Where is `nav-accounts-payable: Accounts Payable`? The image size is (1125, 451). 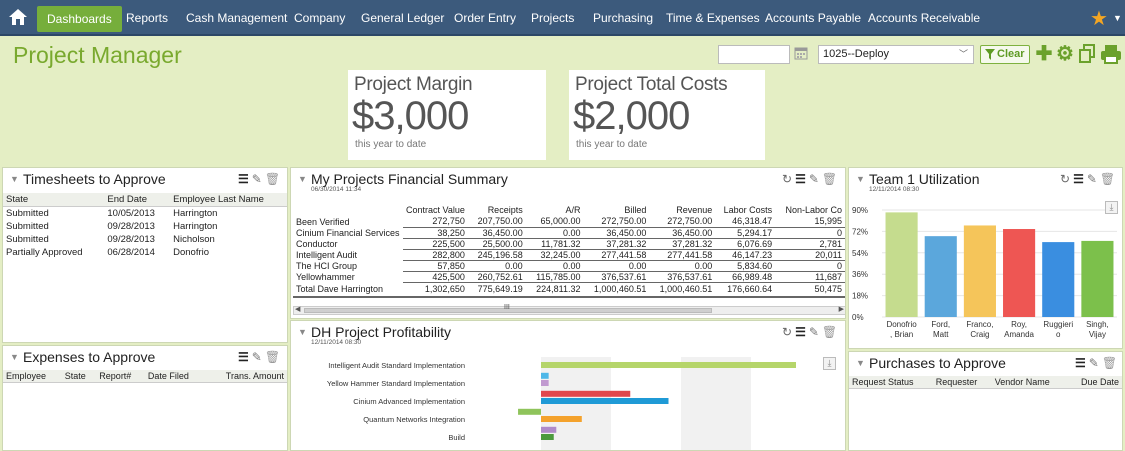
nav-accounts-payable: Accounts Payable is located at coordinates (813, 18).